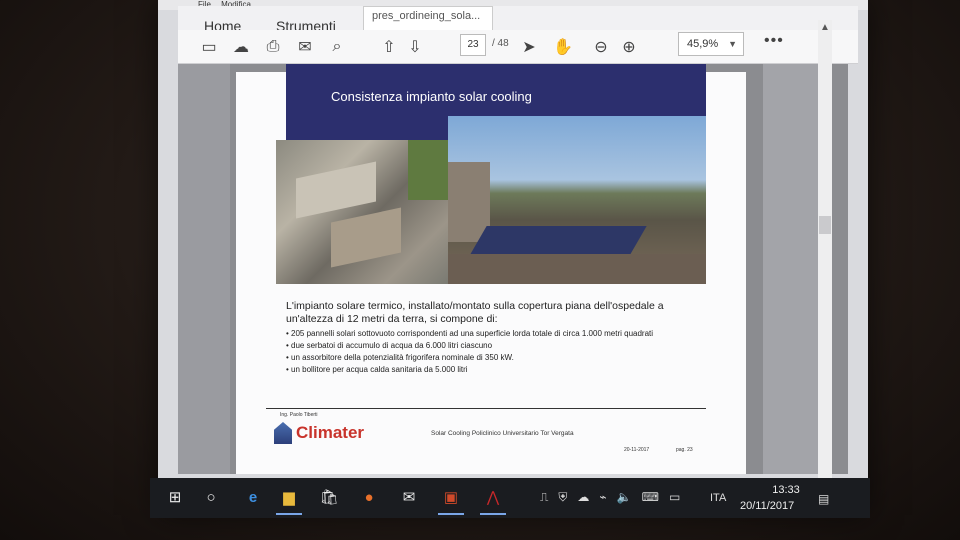 This screenshot has height=540, width=960. I want to click on left-gutter, so click(204, 269).